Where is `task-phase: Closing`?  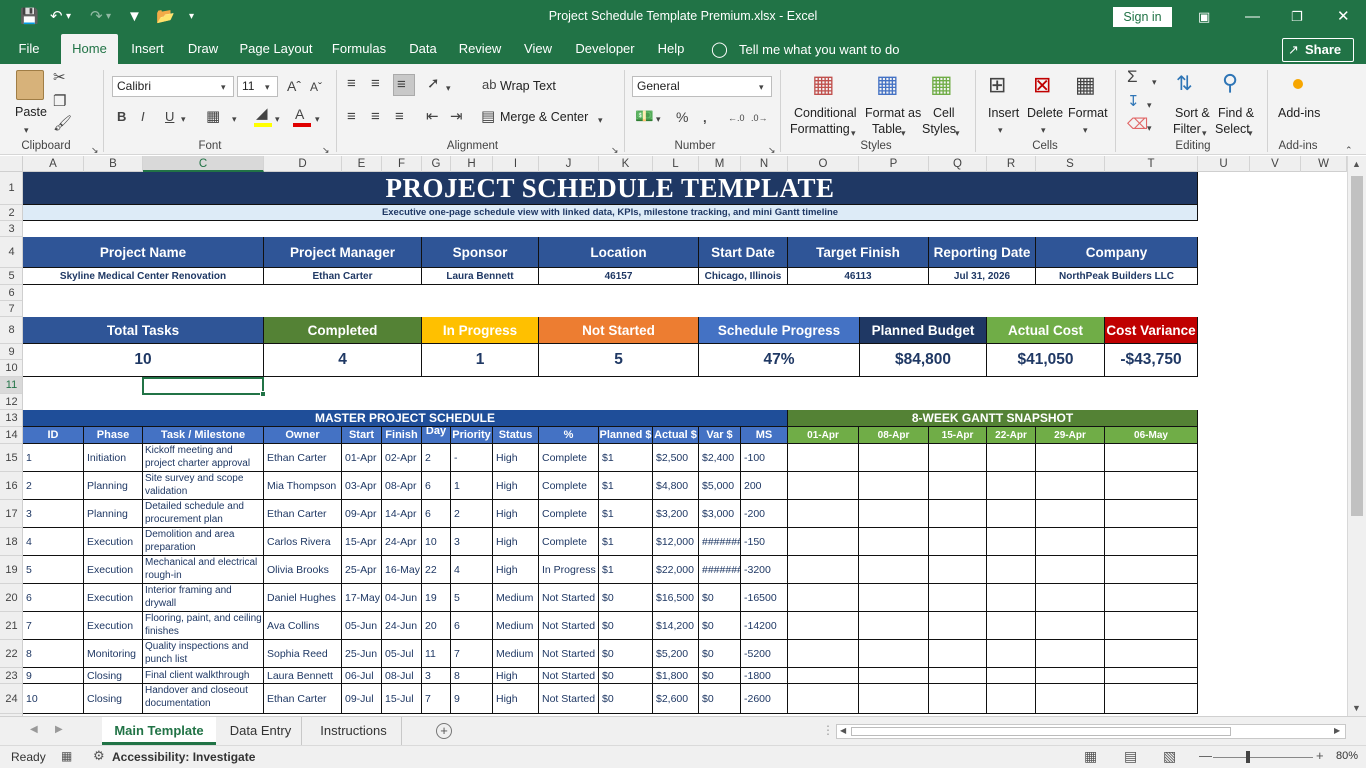 task-phase: Closing is located at coordinates (113, 676).